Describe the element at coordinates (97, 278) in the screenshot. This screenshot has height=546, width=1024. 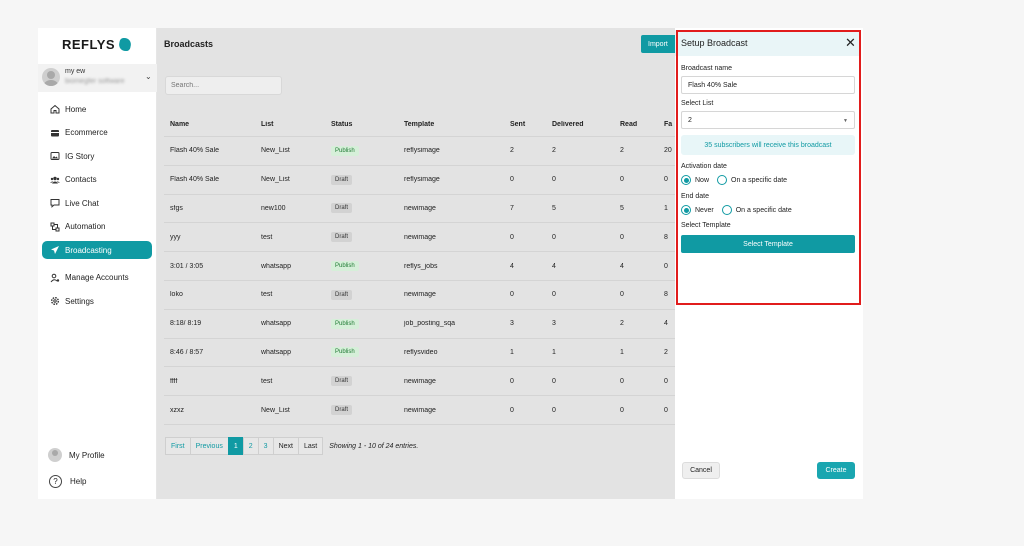
I see `sidebar-item-manage-accounts: Manage Accounts` at that location.